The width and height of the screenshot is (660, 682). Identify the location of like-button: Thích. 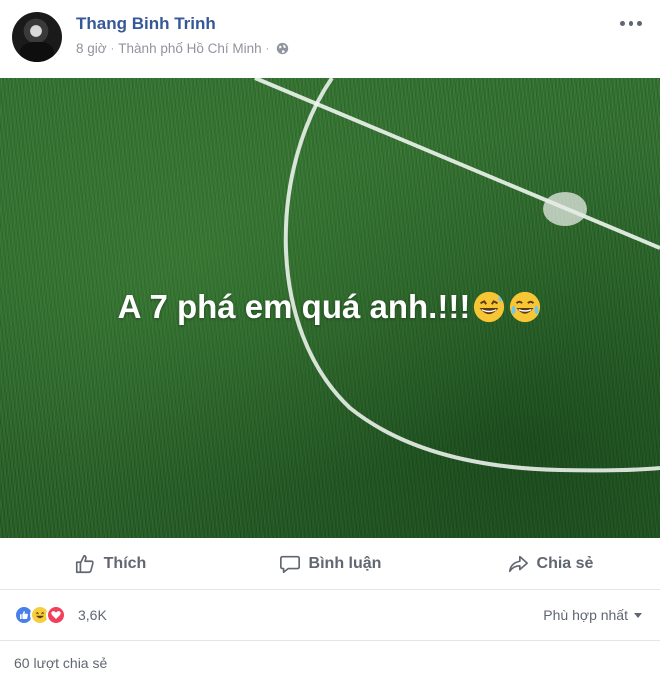
(110, 563).